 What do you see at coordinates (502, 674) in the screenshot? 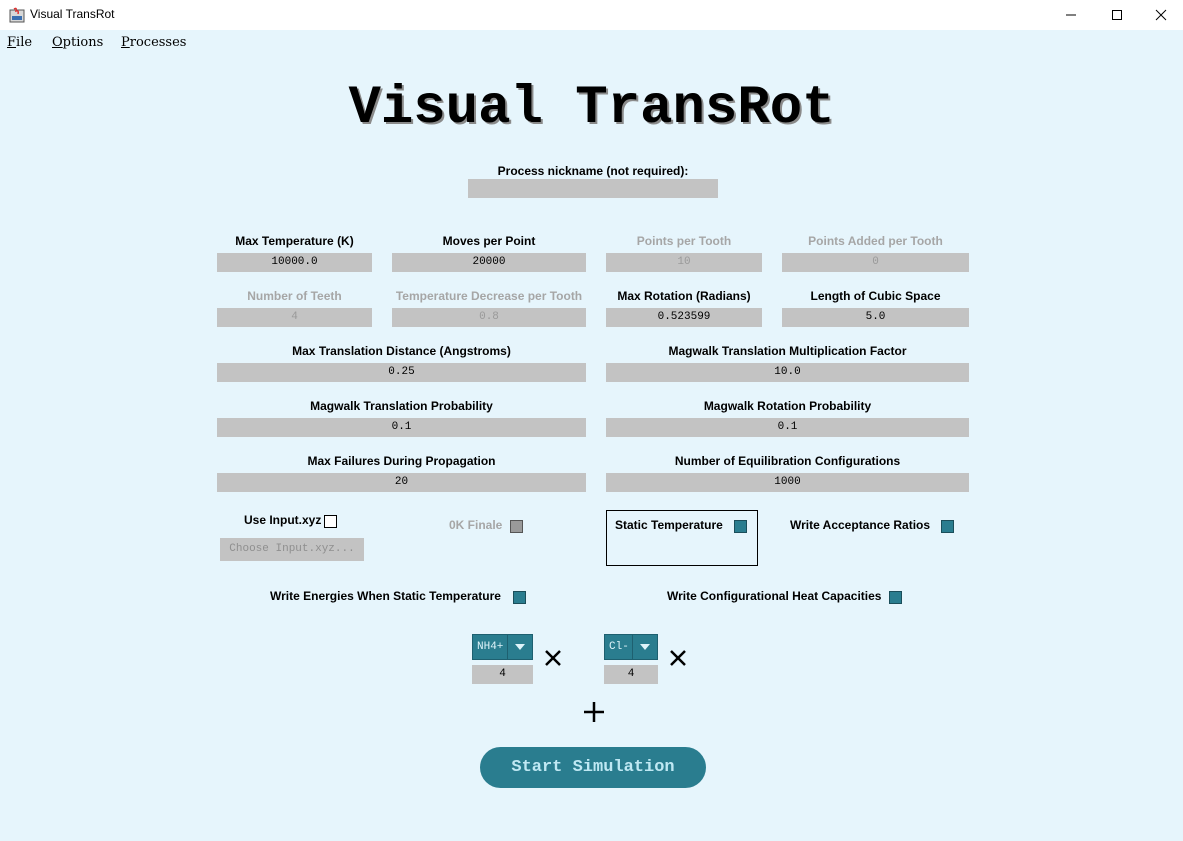
I see `molecule-count-1: 4` at bounding box center [502, 674].